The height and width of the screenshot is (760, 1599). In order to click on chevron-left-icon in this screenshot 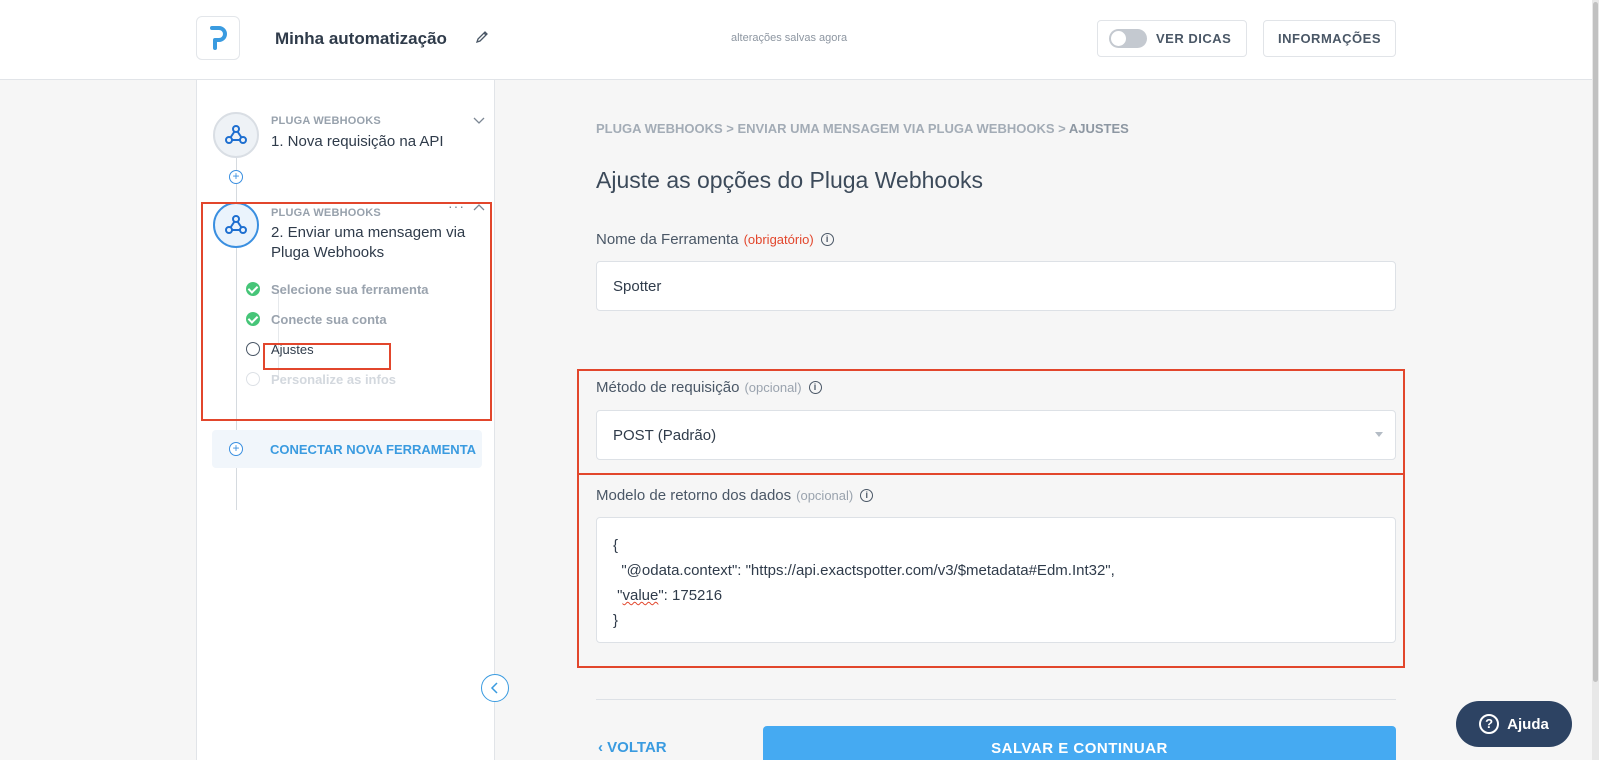, I will do `click(494, 688)`.